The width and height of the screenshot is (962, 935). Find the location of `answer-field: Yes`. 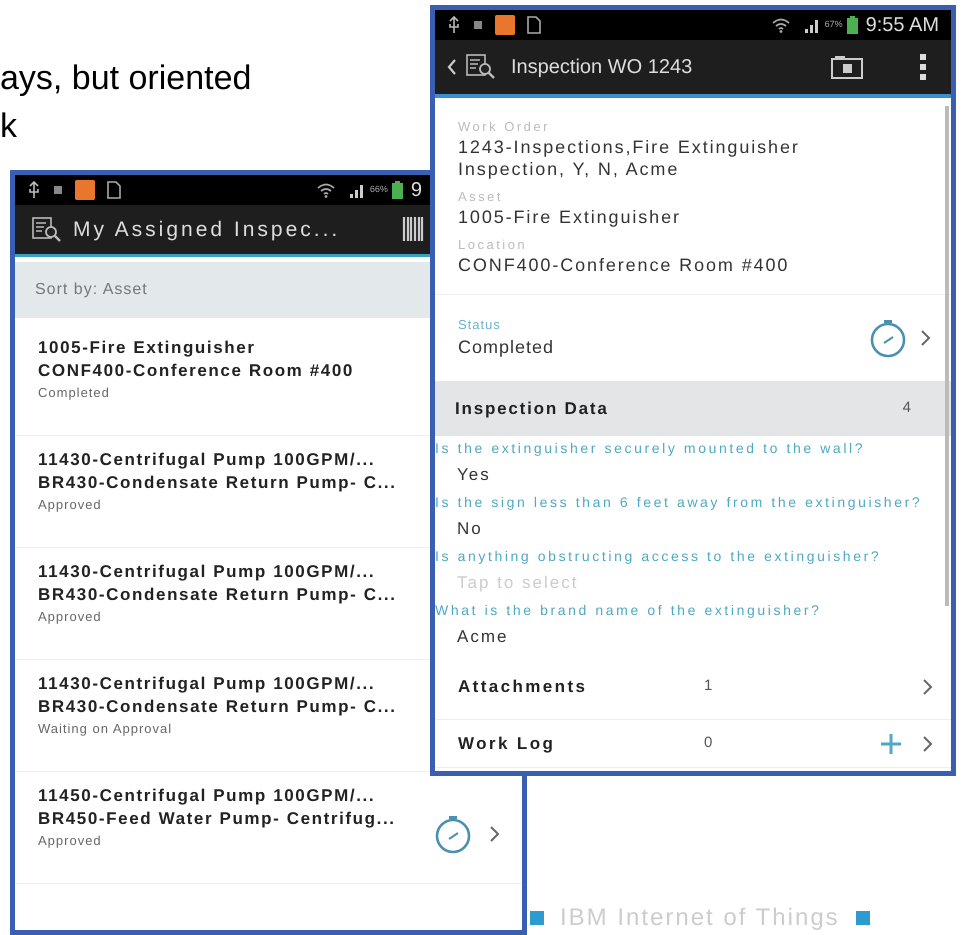

answer-field: Yes is located at coordinates (675, 475).